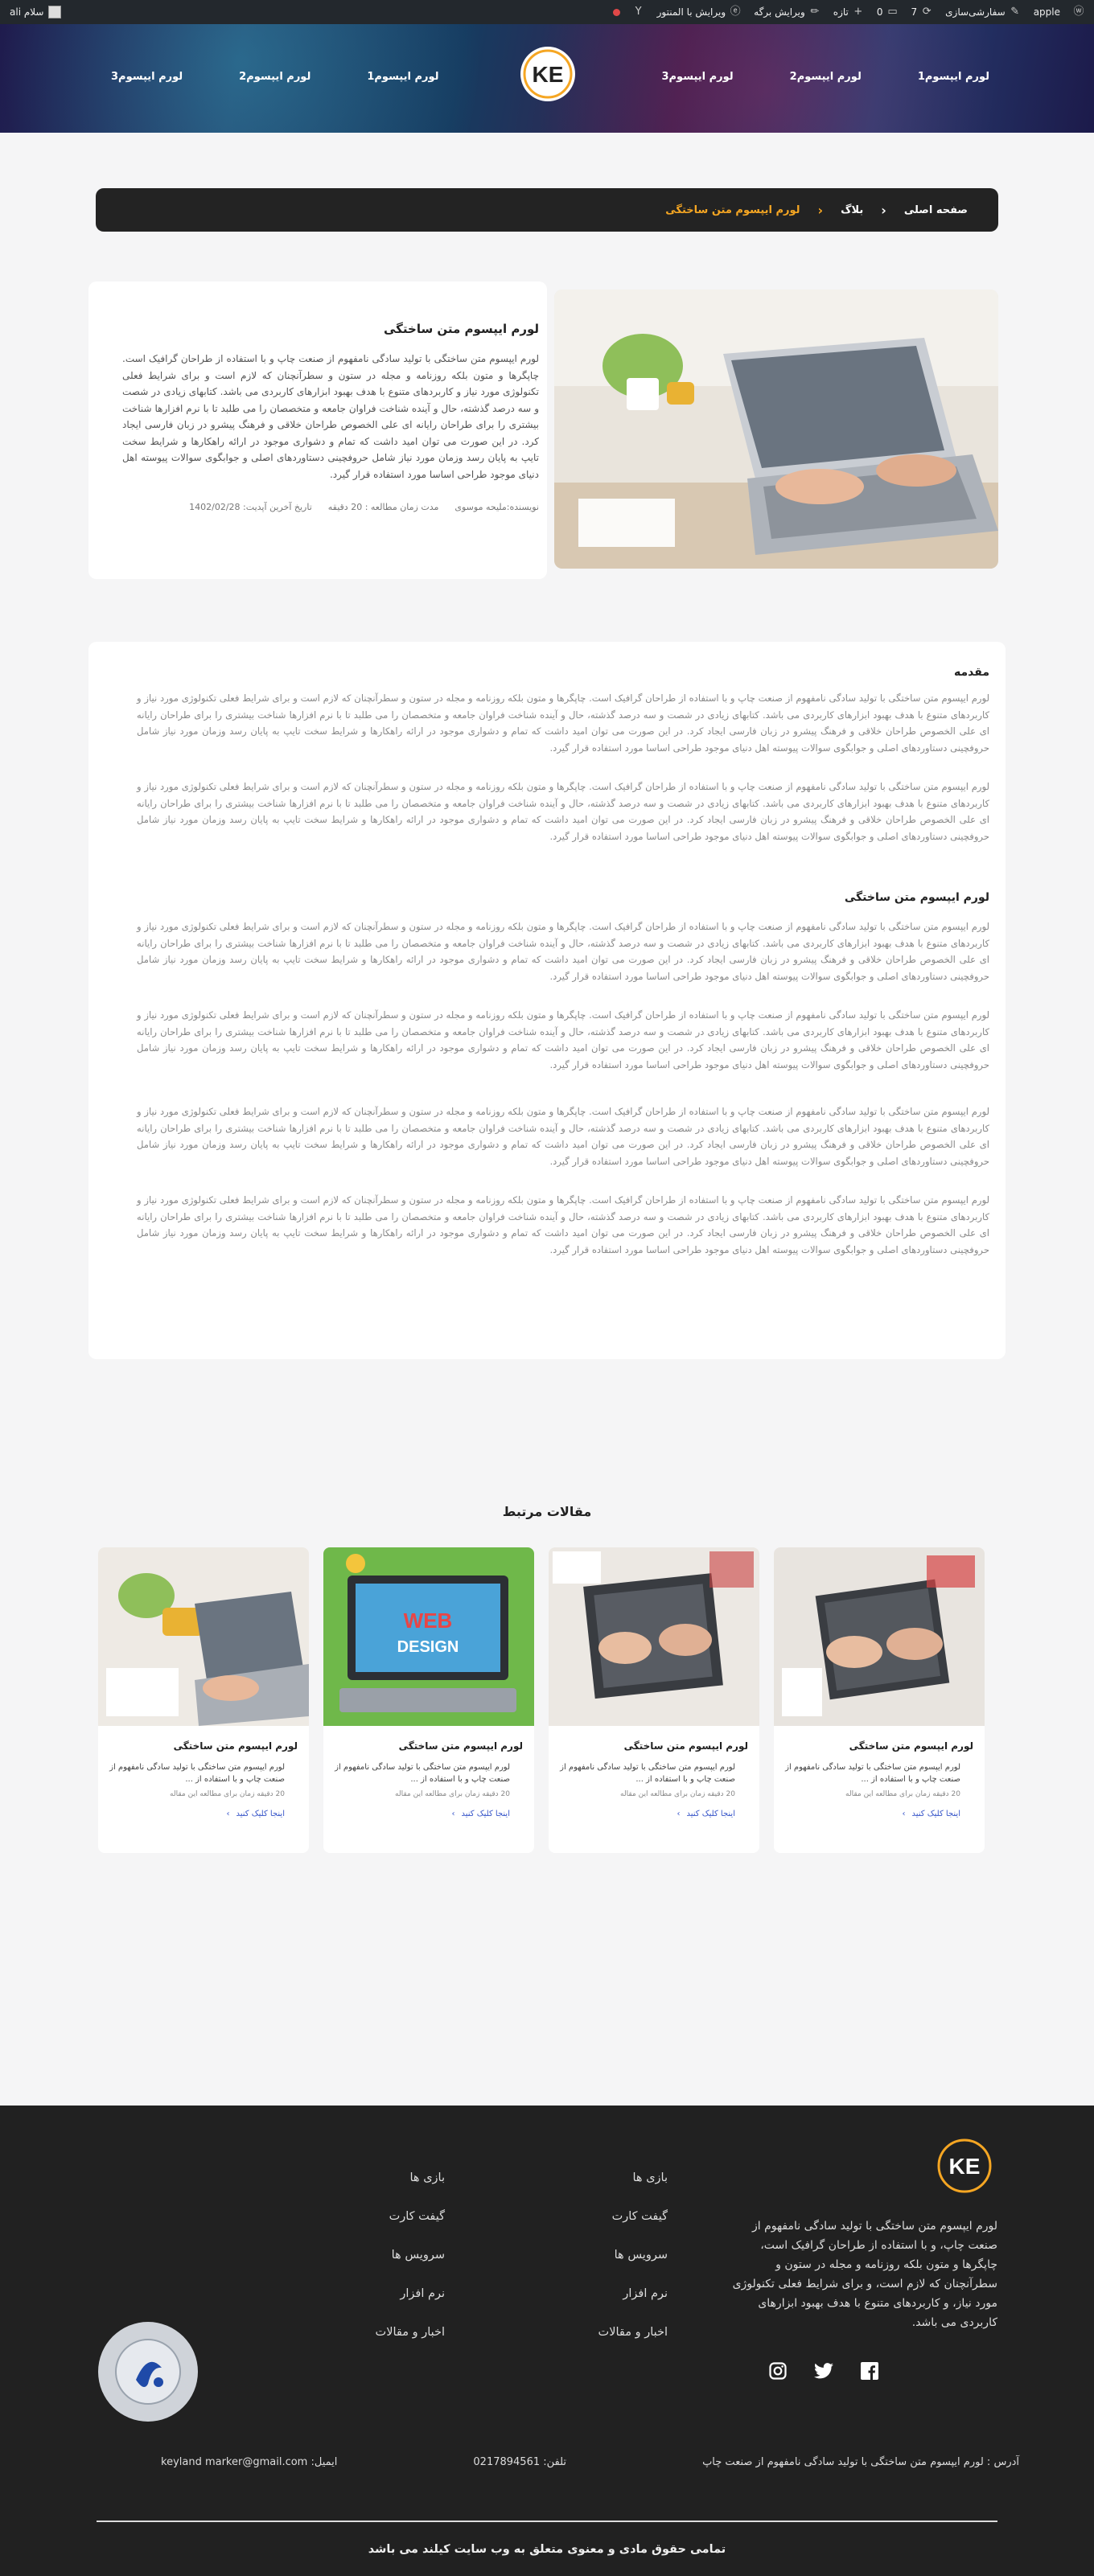  What do you see at coordinates (936, 210) in the screenshot?
I see `breadcrumb-home: صفحه اصلی` at bounding box center [936, 210].